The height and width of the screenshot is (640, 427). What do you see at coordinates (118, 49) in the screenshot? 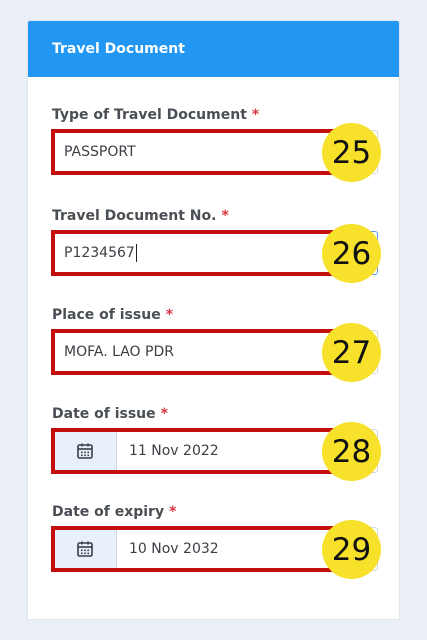
I see `section-title: Travel Document` at bounding box center [118, 49].